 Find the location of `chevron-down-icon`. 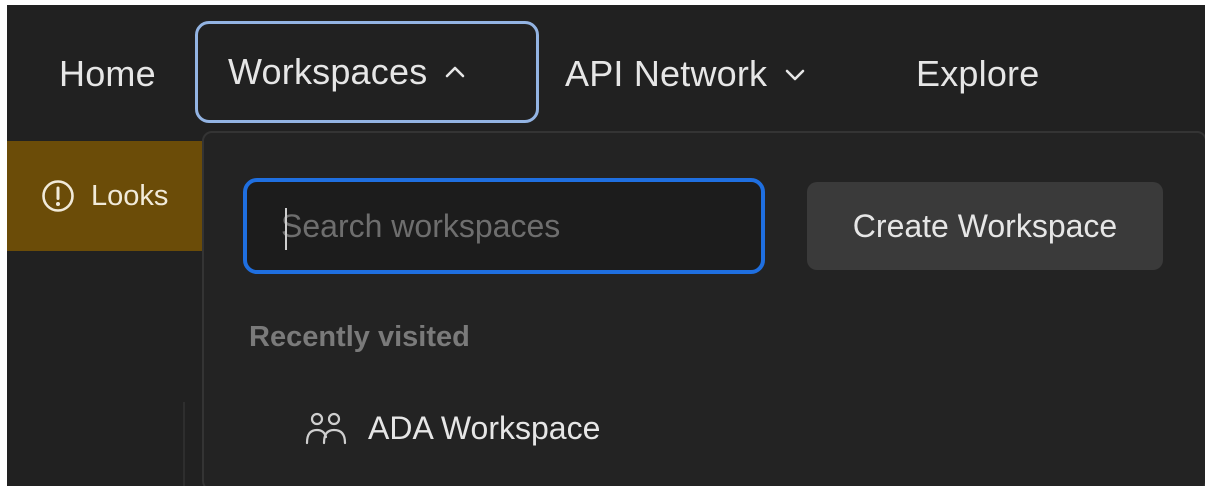

chevron-down-icon is located at coordinates (795, 74).